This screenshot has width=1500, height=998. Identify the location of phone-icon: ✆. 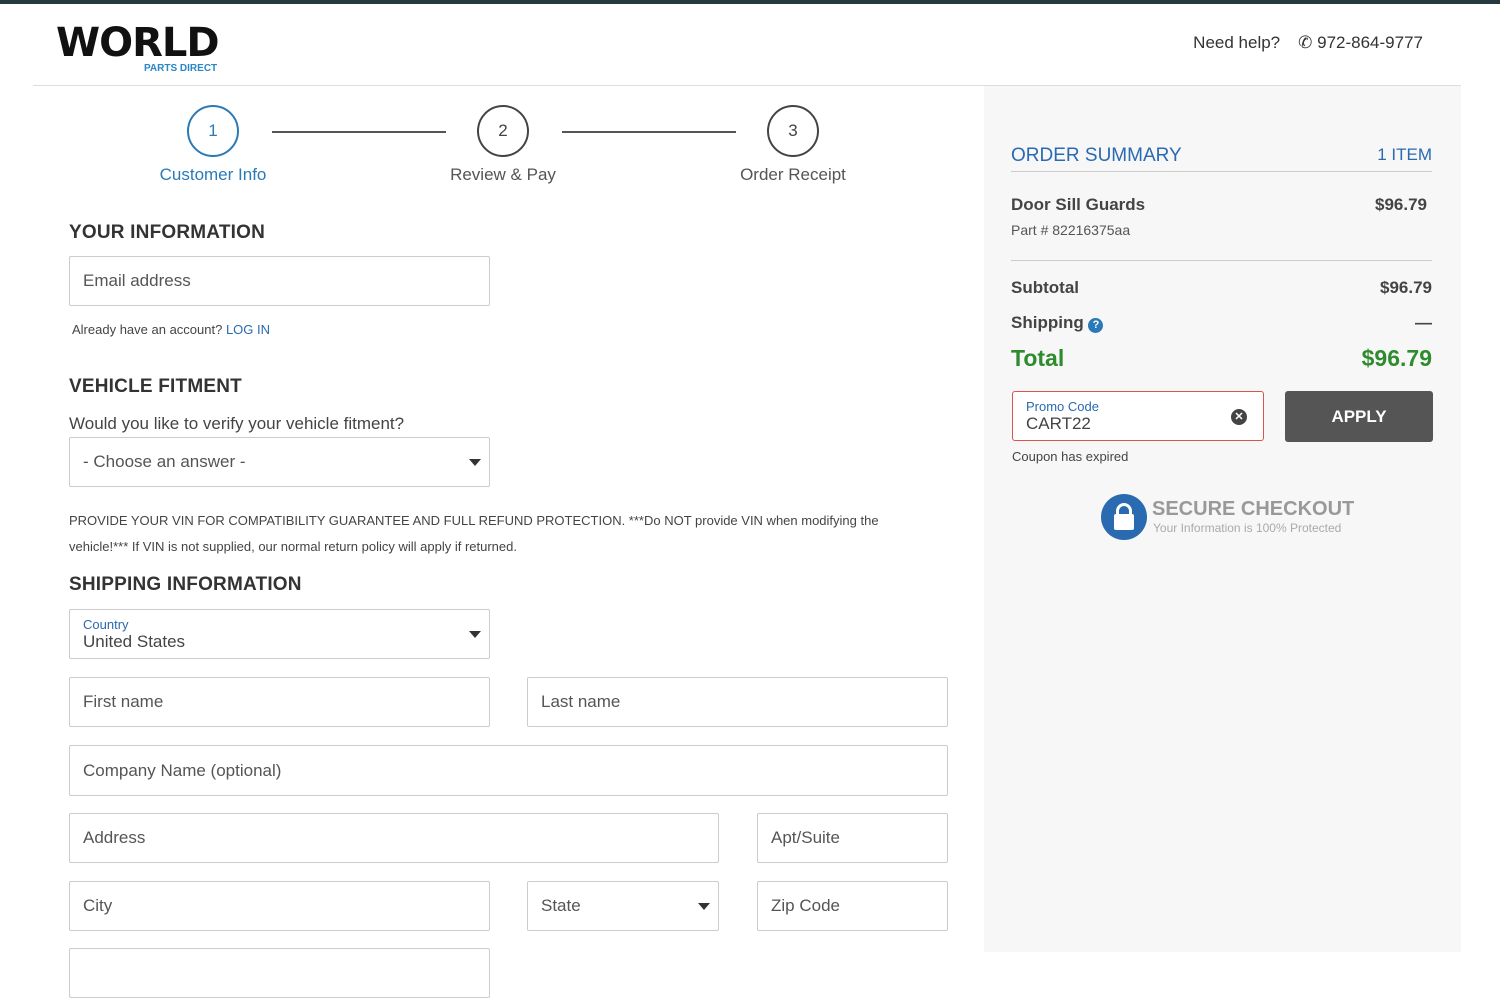
(1305, 42).